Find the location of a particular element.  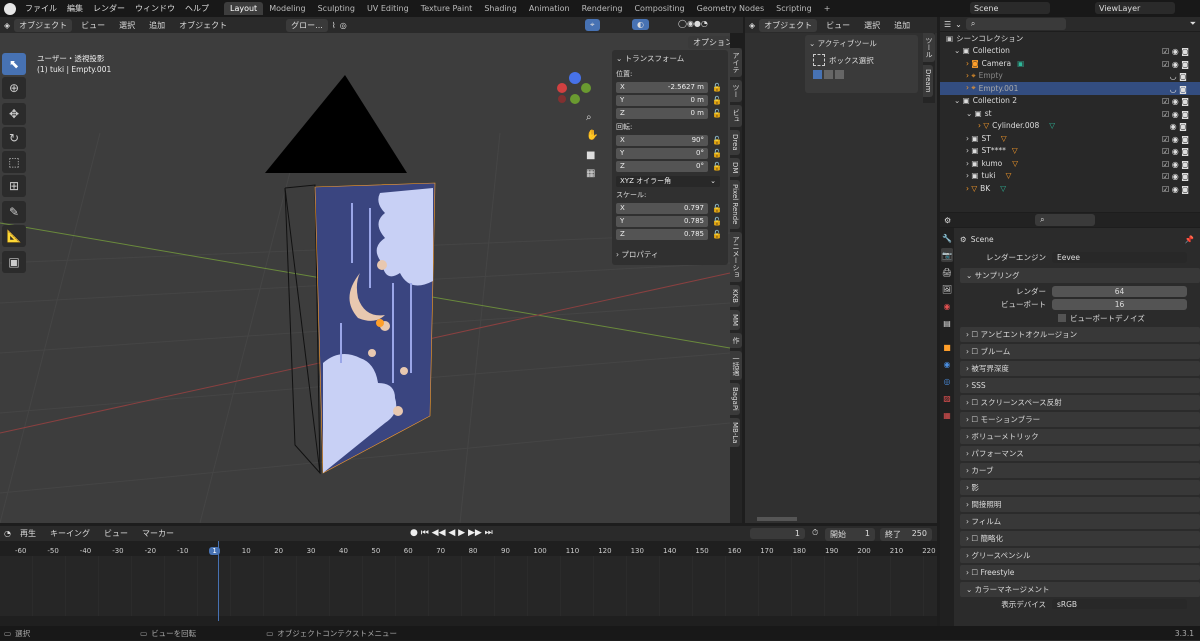

viewport-samples-field: 16 is located at coordinates (1119, 304).